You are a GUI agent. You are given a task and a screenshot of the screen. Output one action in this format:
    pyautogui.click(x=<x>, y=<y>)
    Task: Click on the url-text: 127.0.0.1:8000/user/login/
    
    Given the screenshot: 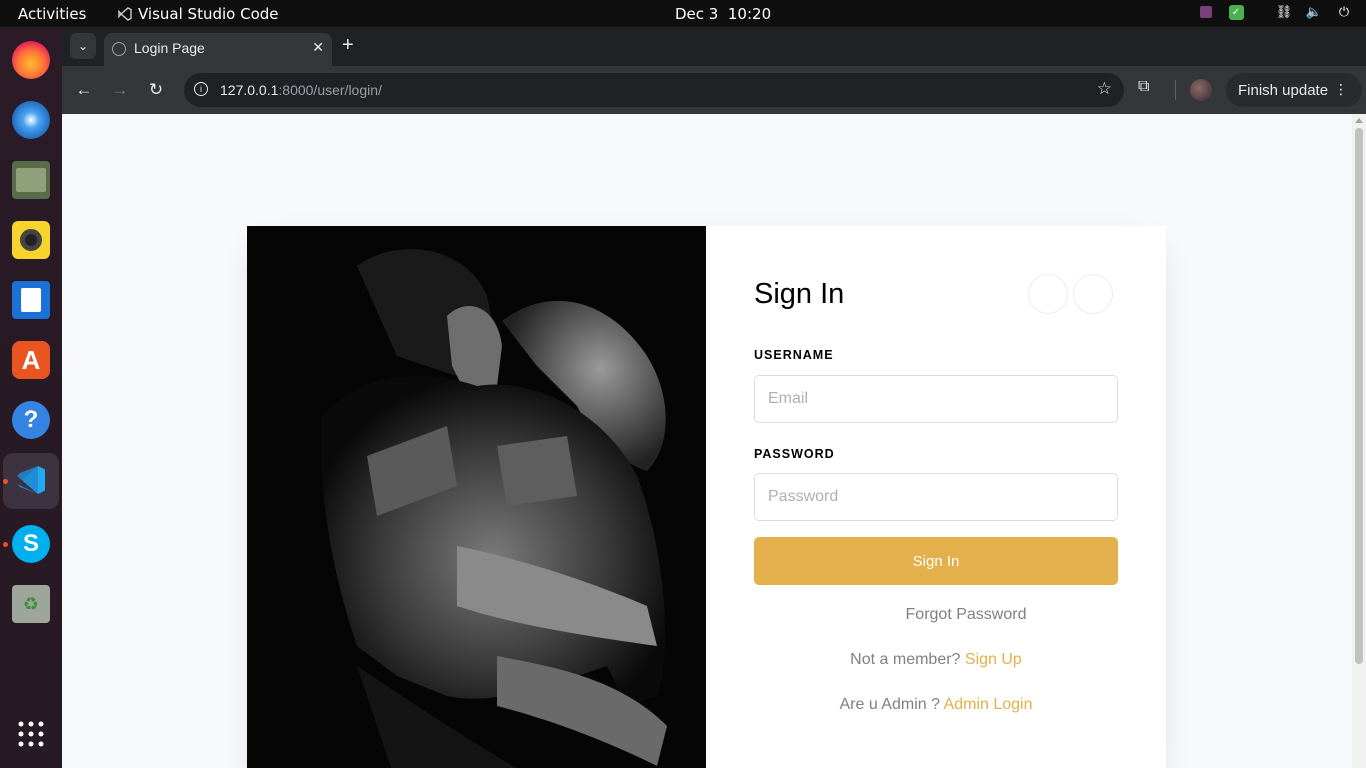 What is the action you would take?
    pyautogui.click(x=301, y=90)
    